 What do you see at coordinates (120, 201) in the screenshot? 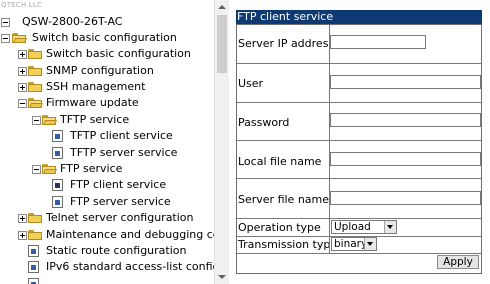
I see `tree-item-label: FTP server service` at bounding box center [120, 201].